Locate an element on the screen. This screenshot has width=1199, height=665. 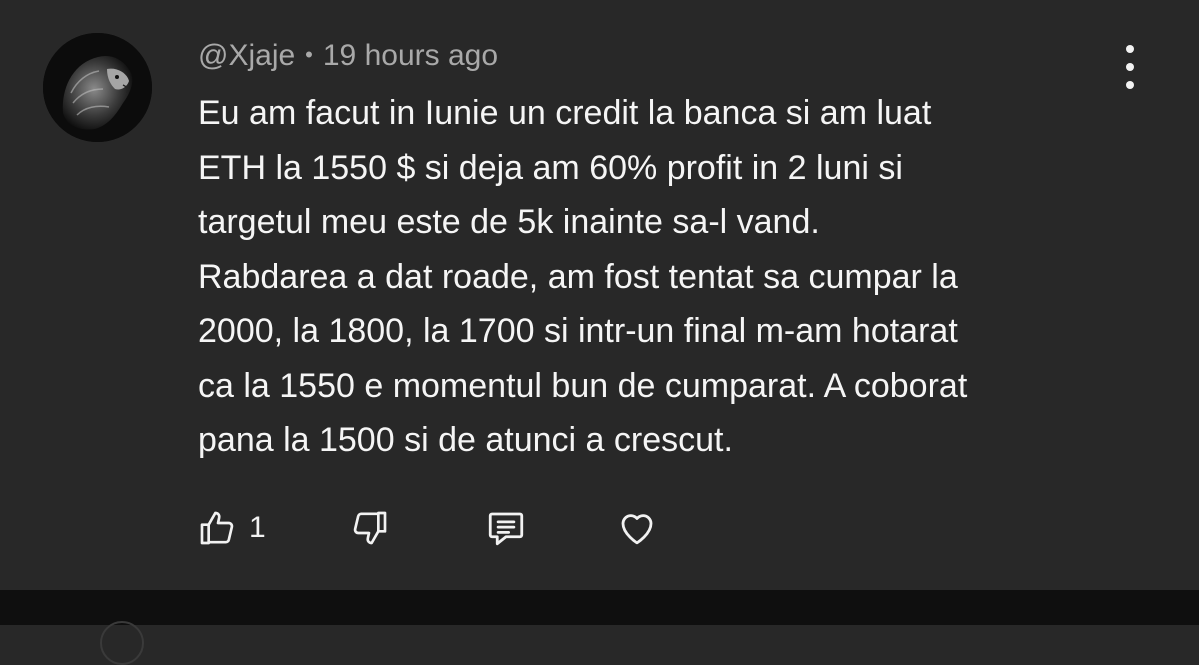
heart-icon is located at coordinates (637, 529).